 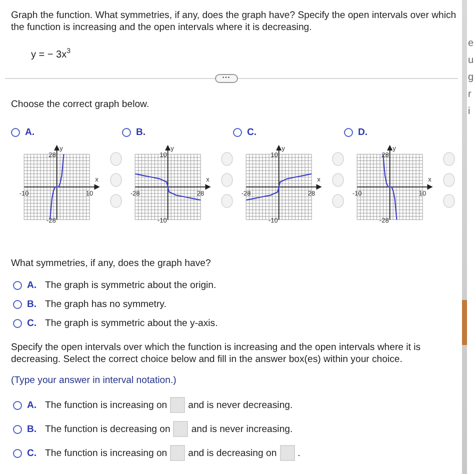 I want to click on instruction-text: Choose the correct graph below., so click(x=80, y=105).